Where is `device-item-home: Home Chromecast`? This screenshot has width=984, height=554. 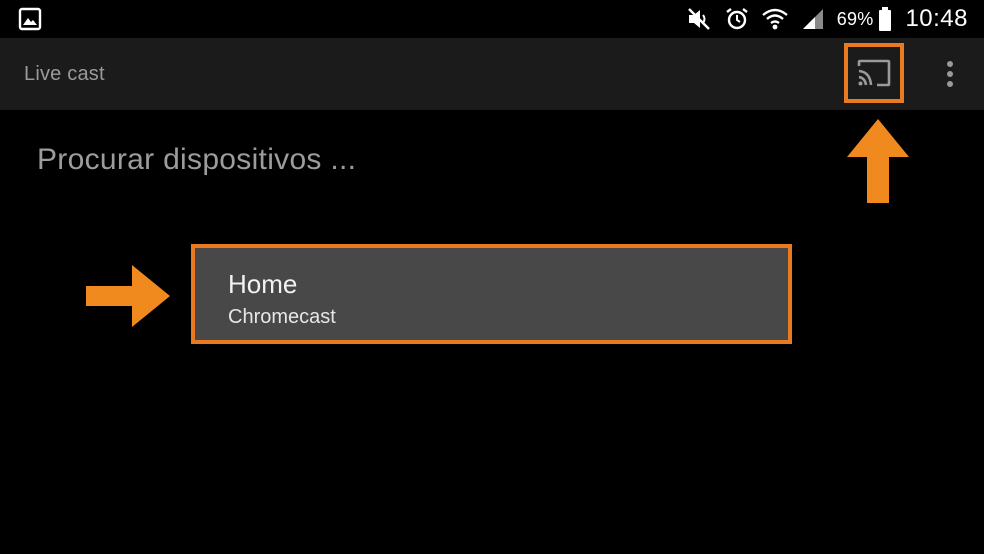 device-item-home: Home Chromecast is located at coordinates (491, 294).